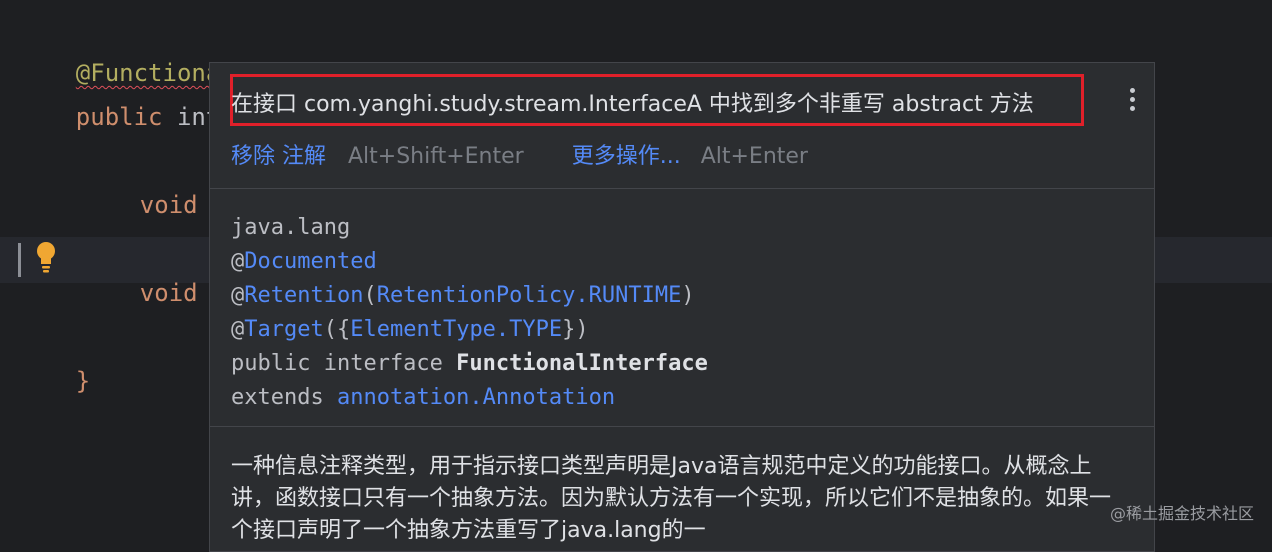 The width and height of the screenshot is (1272, 552). What do you see at coordinates (83, 381) in the screenshot?
I see `closing-brace: }` at bounding box center [83, 381].